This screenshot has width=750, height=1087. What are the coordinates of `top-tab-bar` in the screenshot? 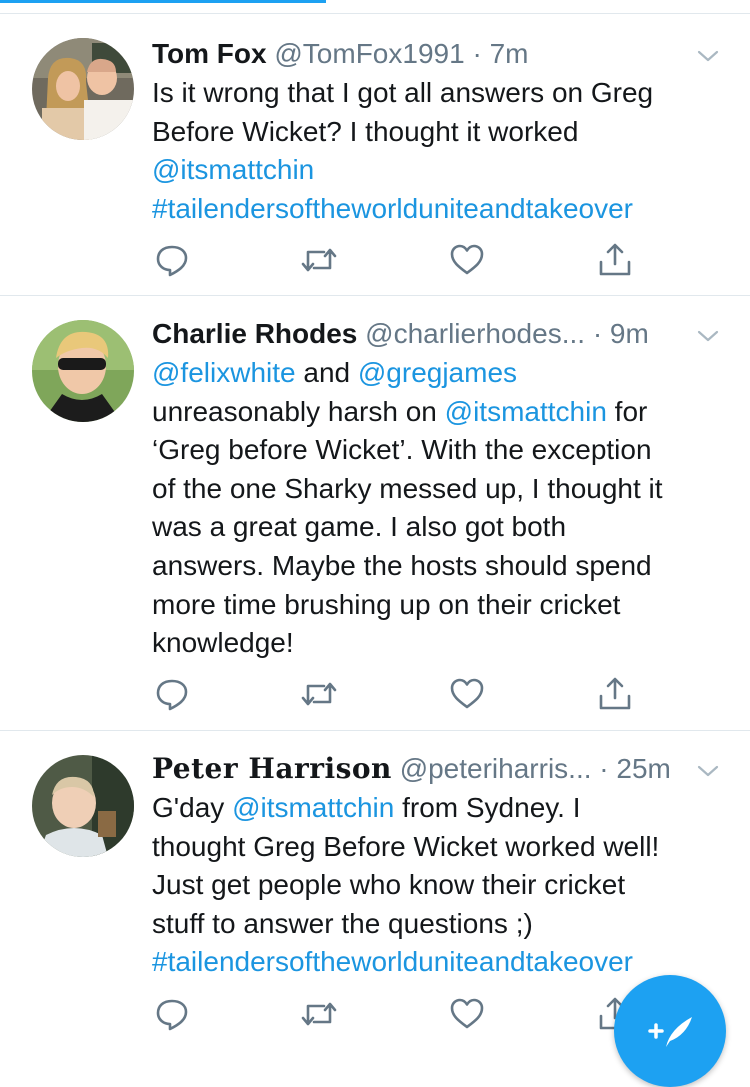 It's located at (375, 7).